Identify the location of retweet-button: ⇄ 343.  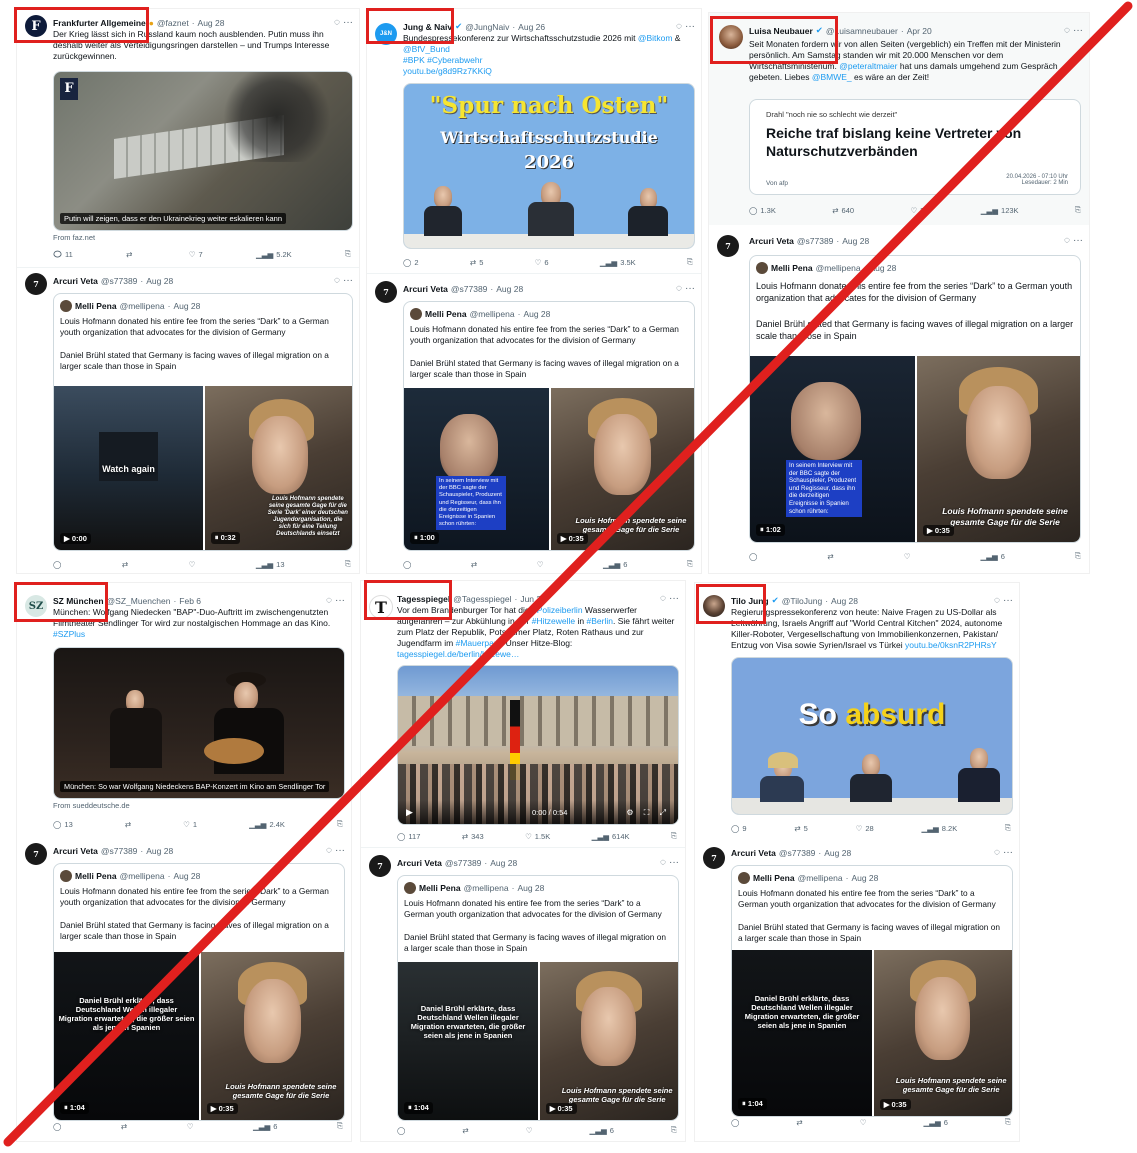
(473, 836).